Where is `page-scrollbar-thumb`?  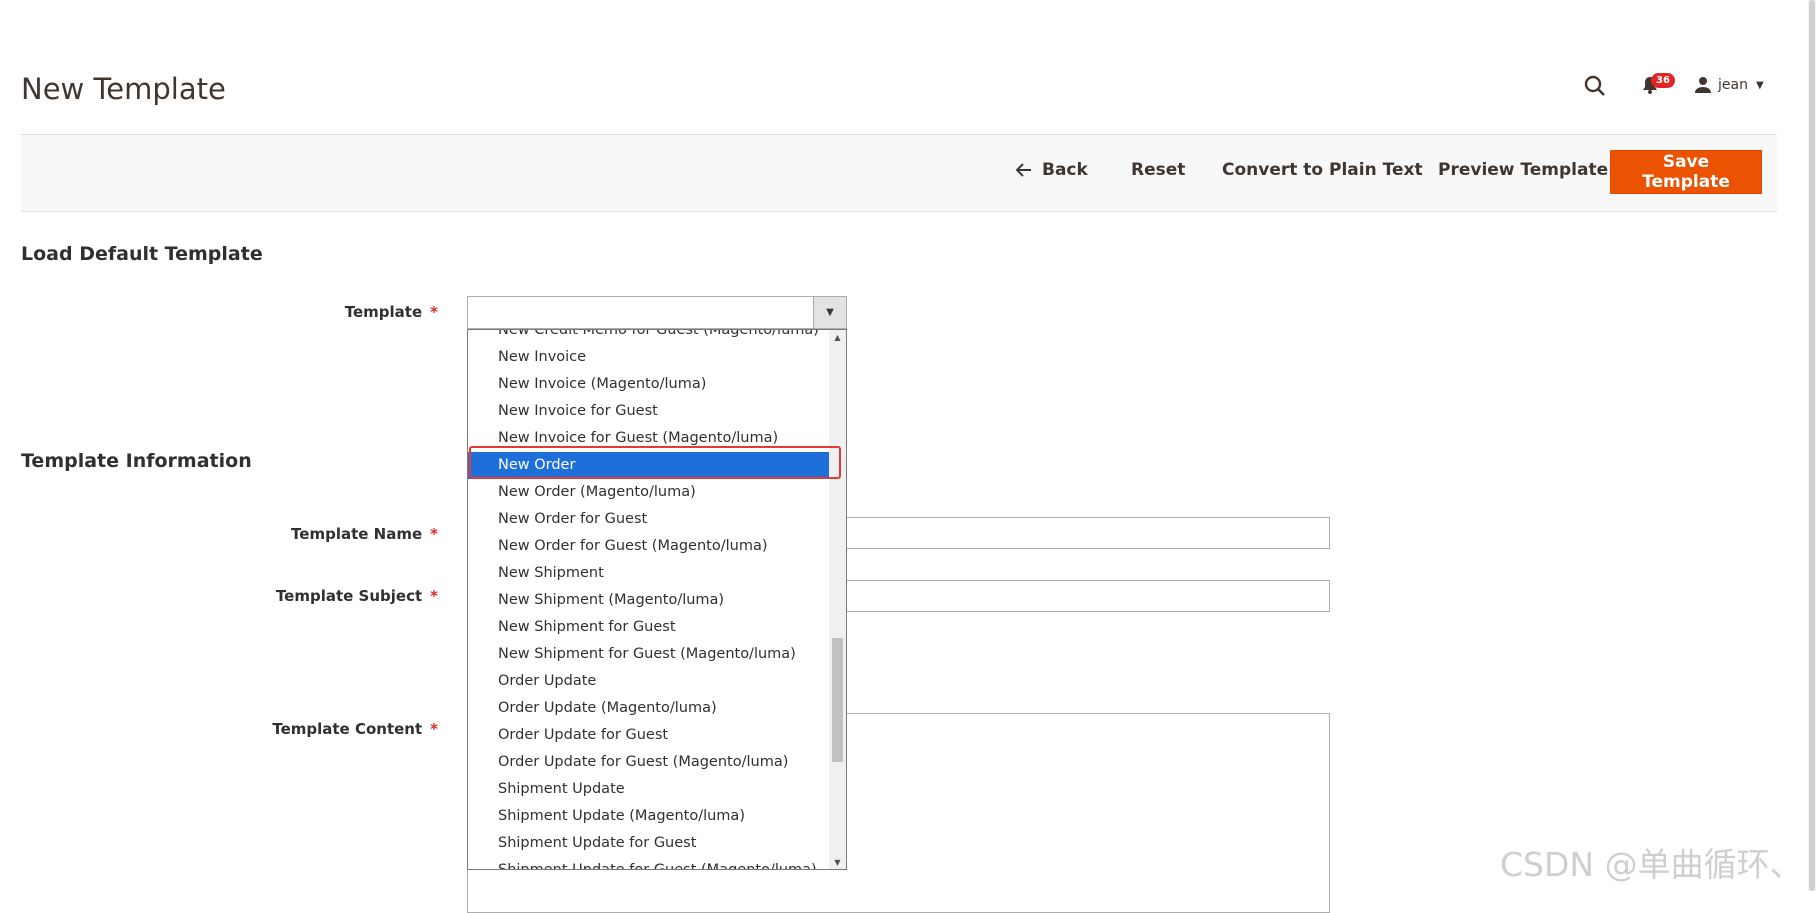 page-scrollbar-thumb is located at coordinates (1812, 445).